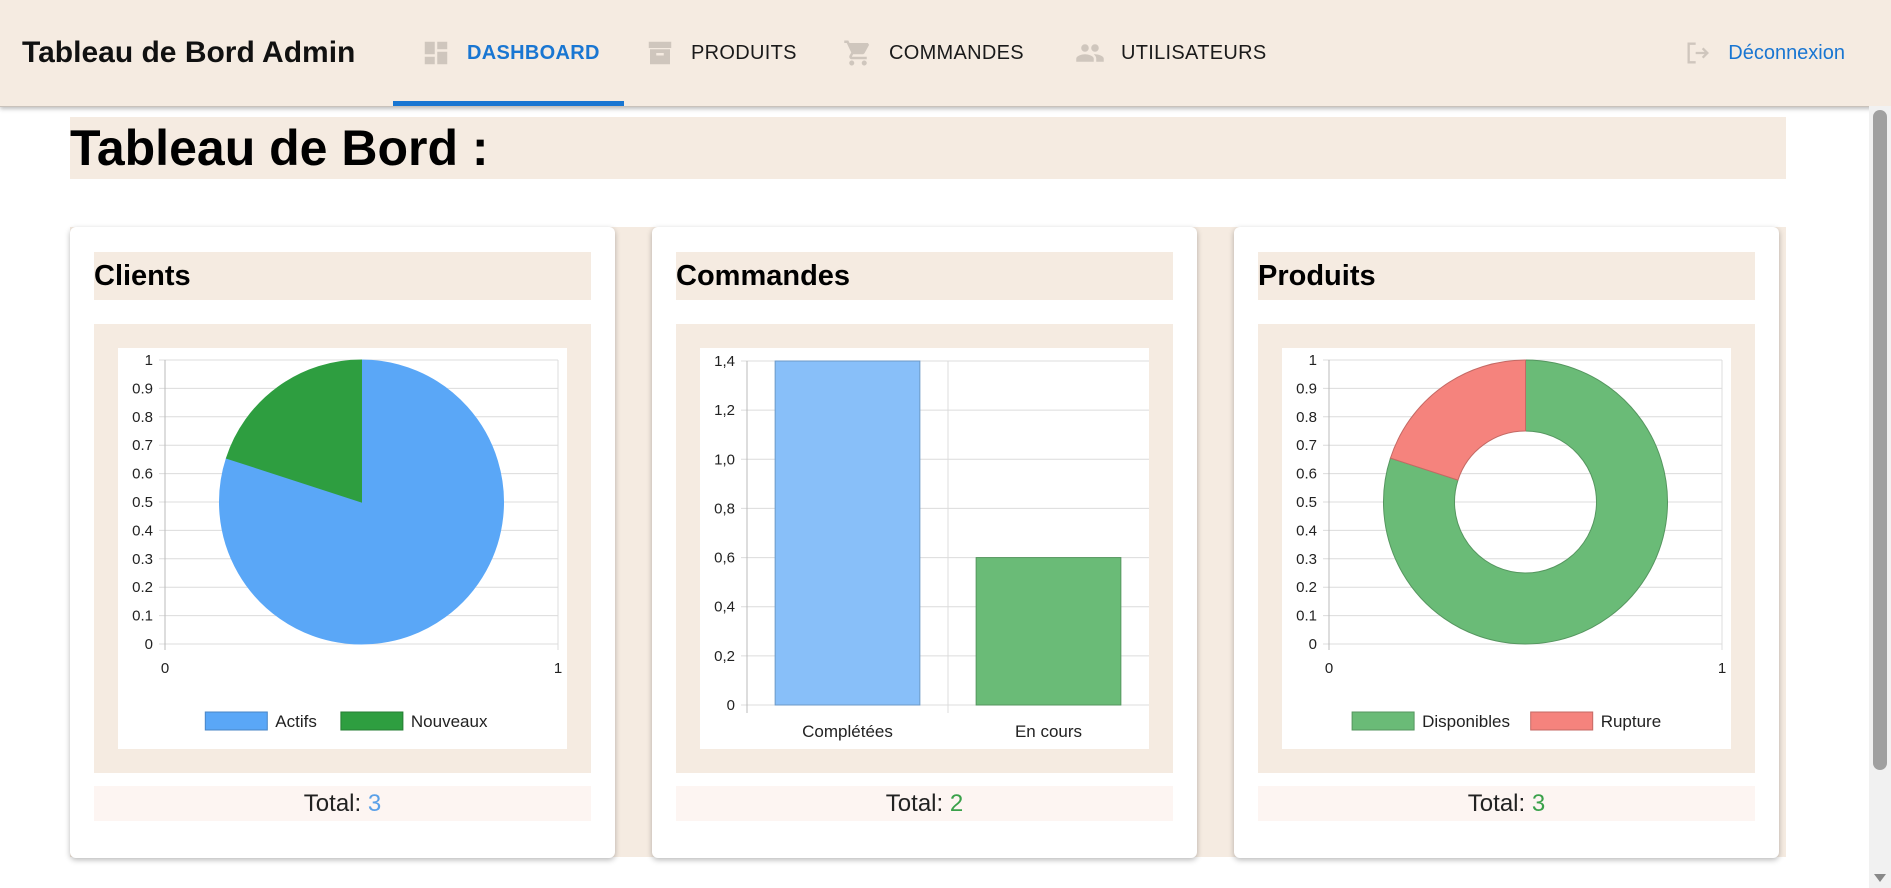 This screenshot has width=1891, height=888. I want to click on legend-label: Disponibles, so click(1466, 721).